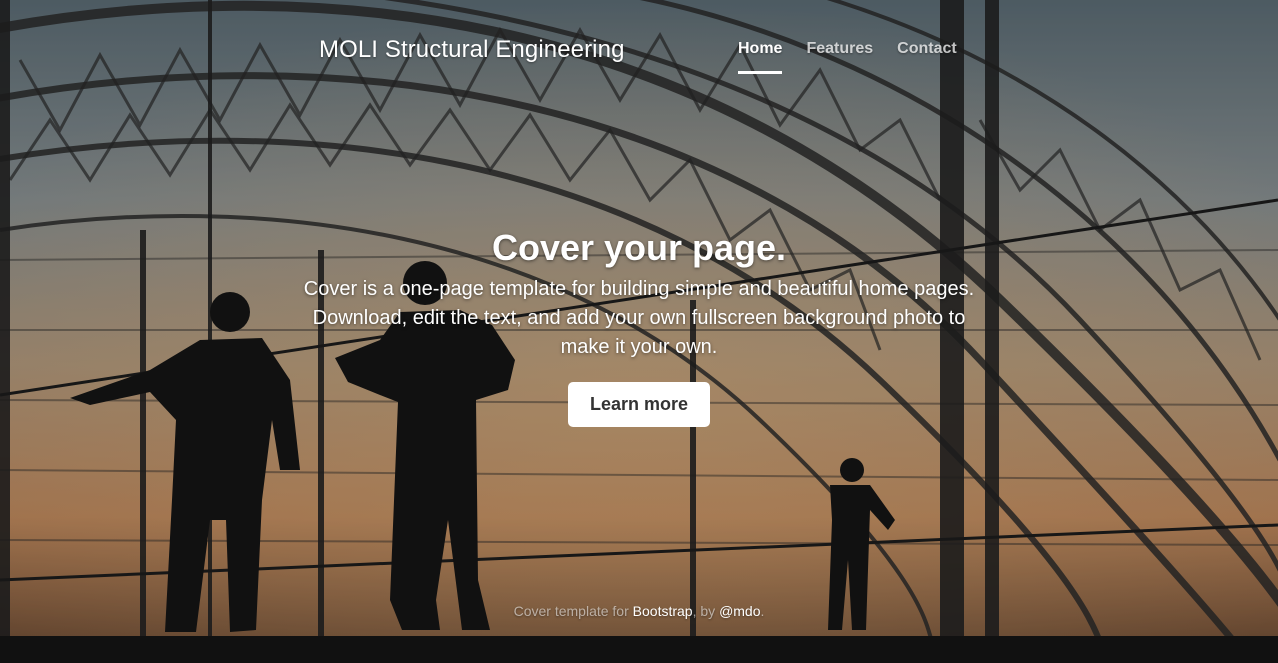 This screenshot has height=663, width=1278. Describe the element at coordinates (927, 57) in the screenshot. I see `nav-item-contact: Contact` at that location.